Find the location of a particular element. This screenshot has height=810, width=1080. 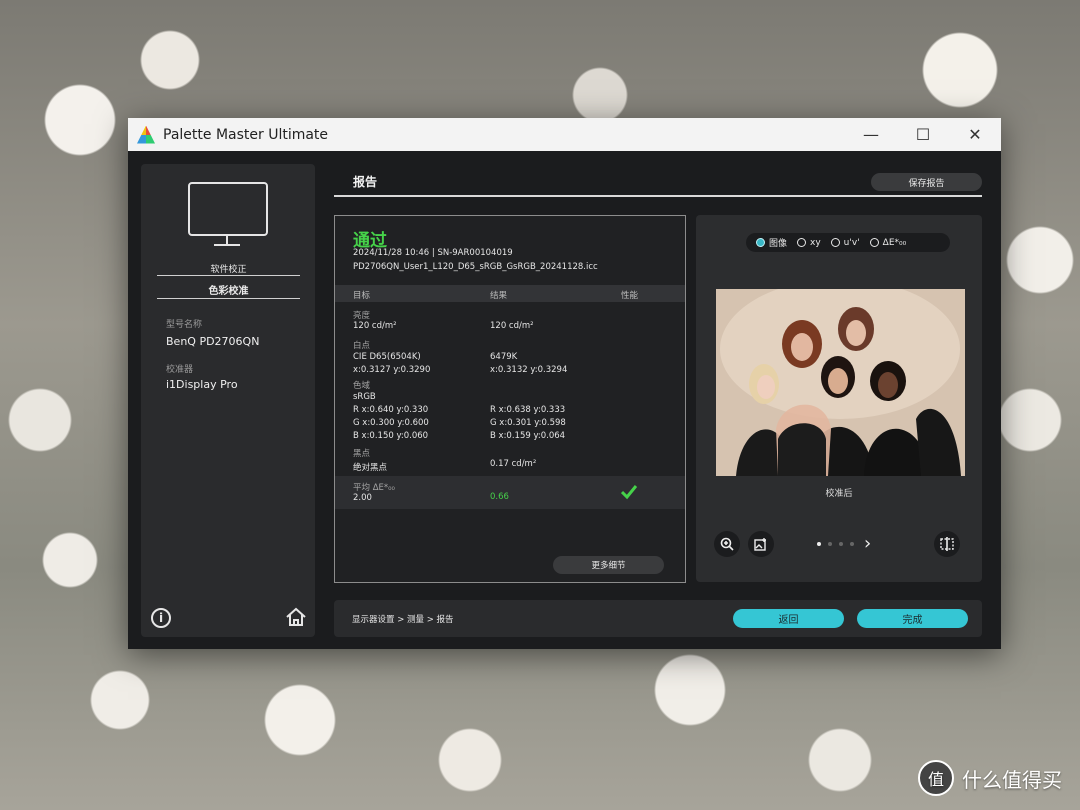

title-divider is located at coordinates (658, 196).